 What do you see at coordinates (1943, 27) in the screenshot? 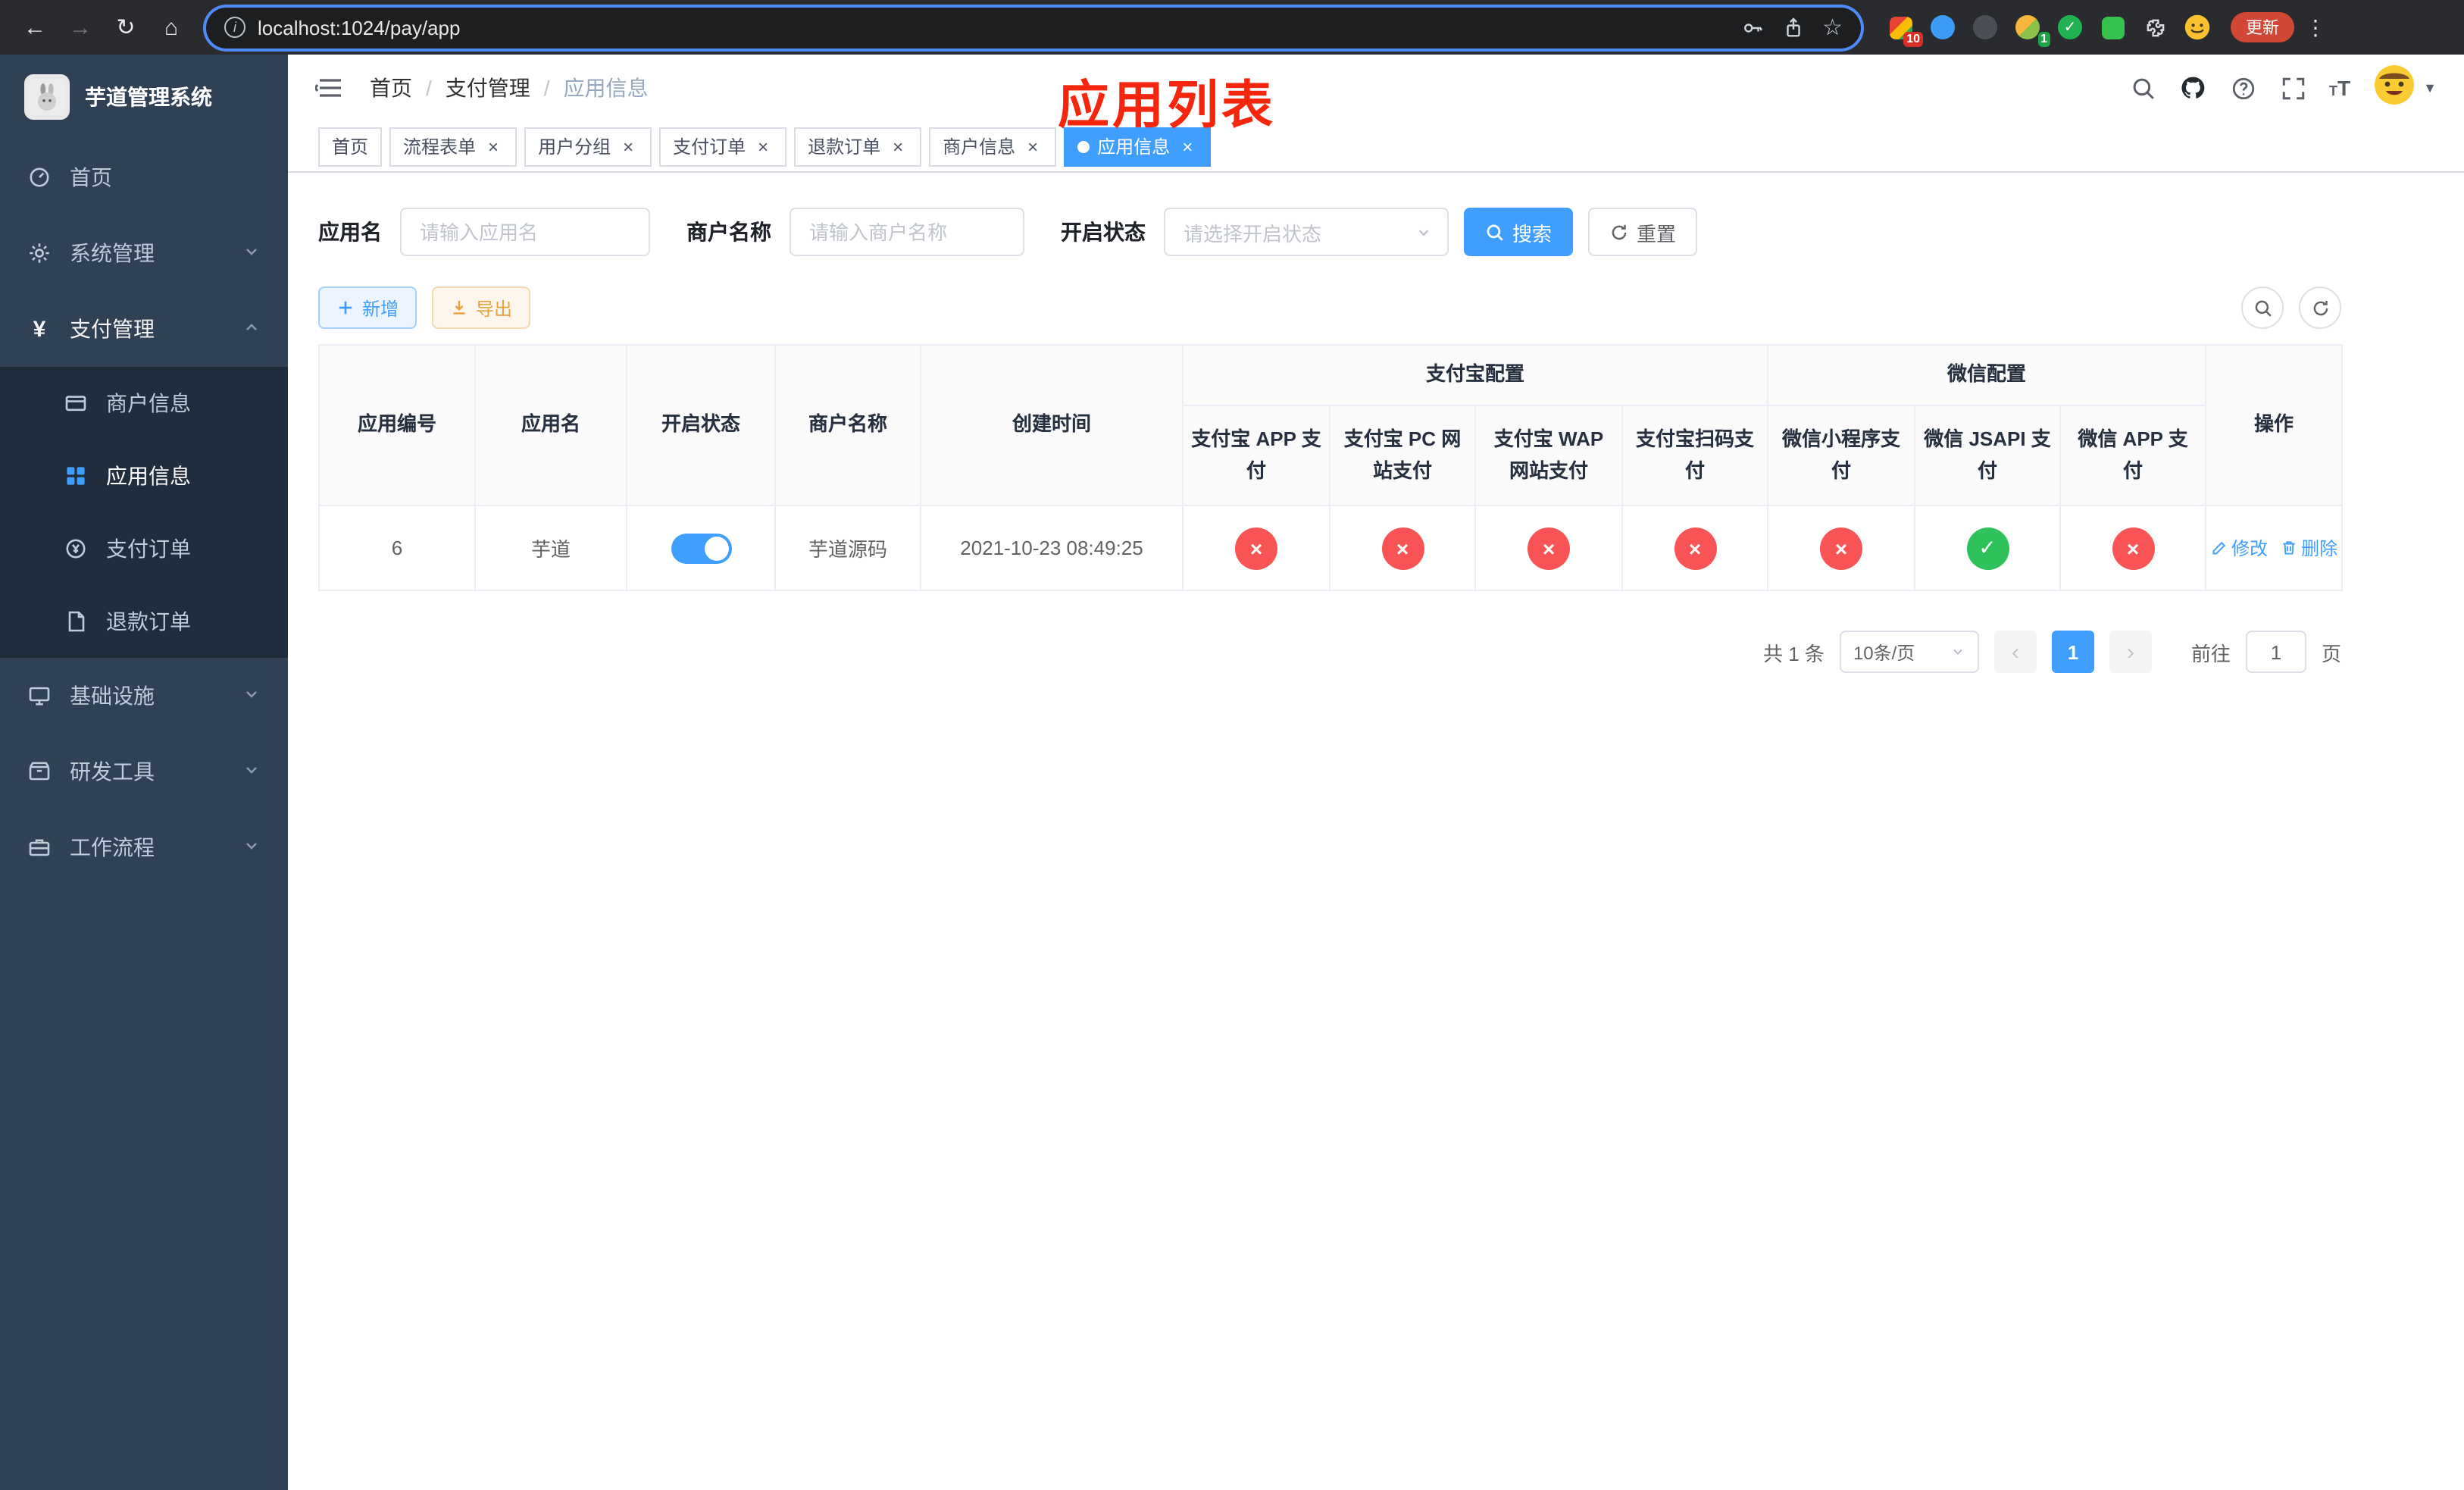
I see `extension-blue-icon` at bounding box center [1943, 27].